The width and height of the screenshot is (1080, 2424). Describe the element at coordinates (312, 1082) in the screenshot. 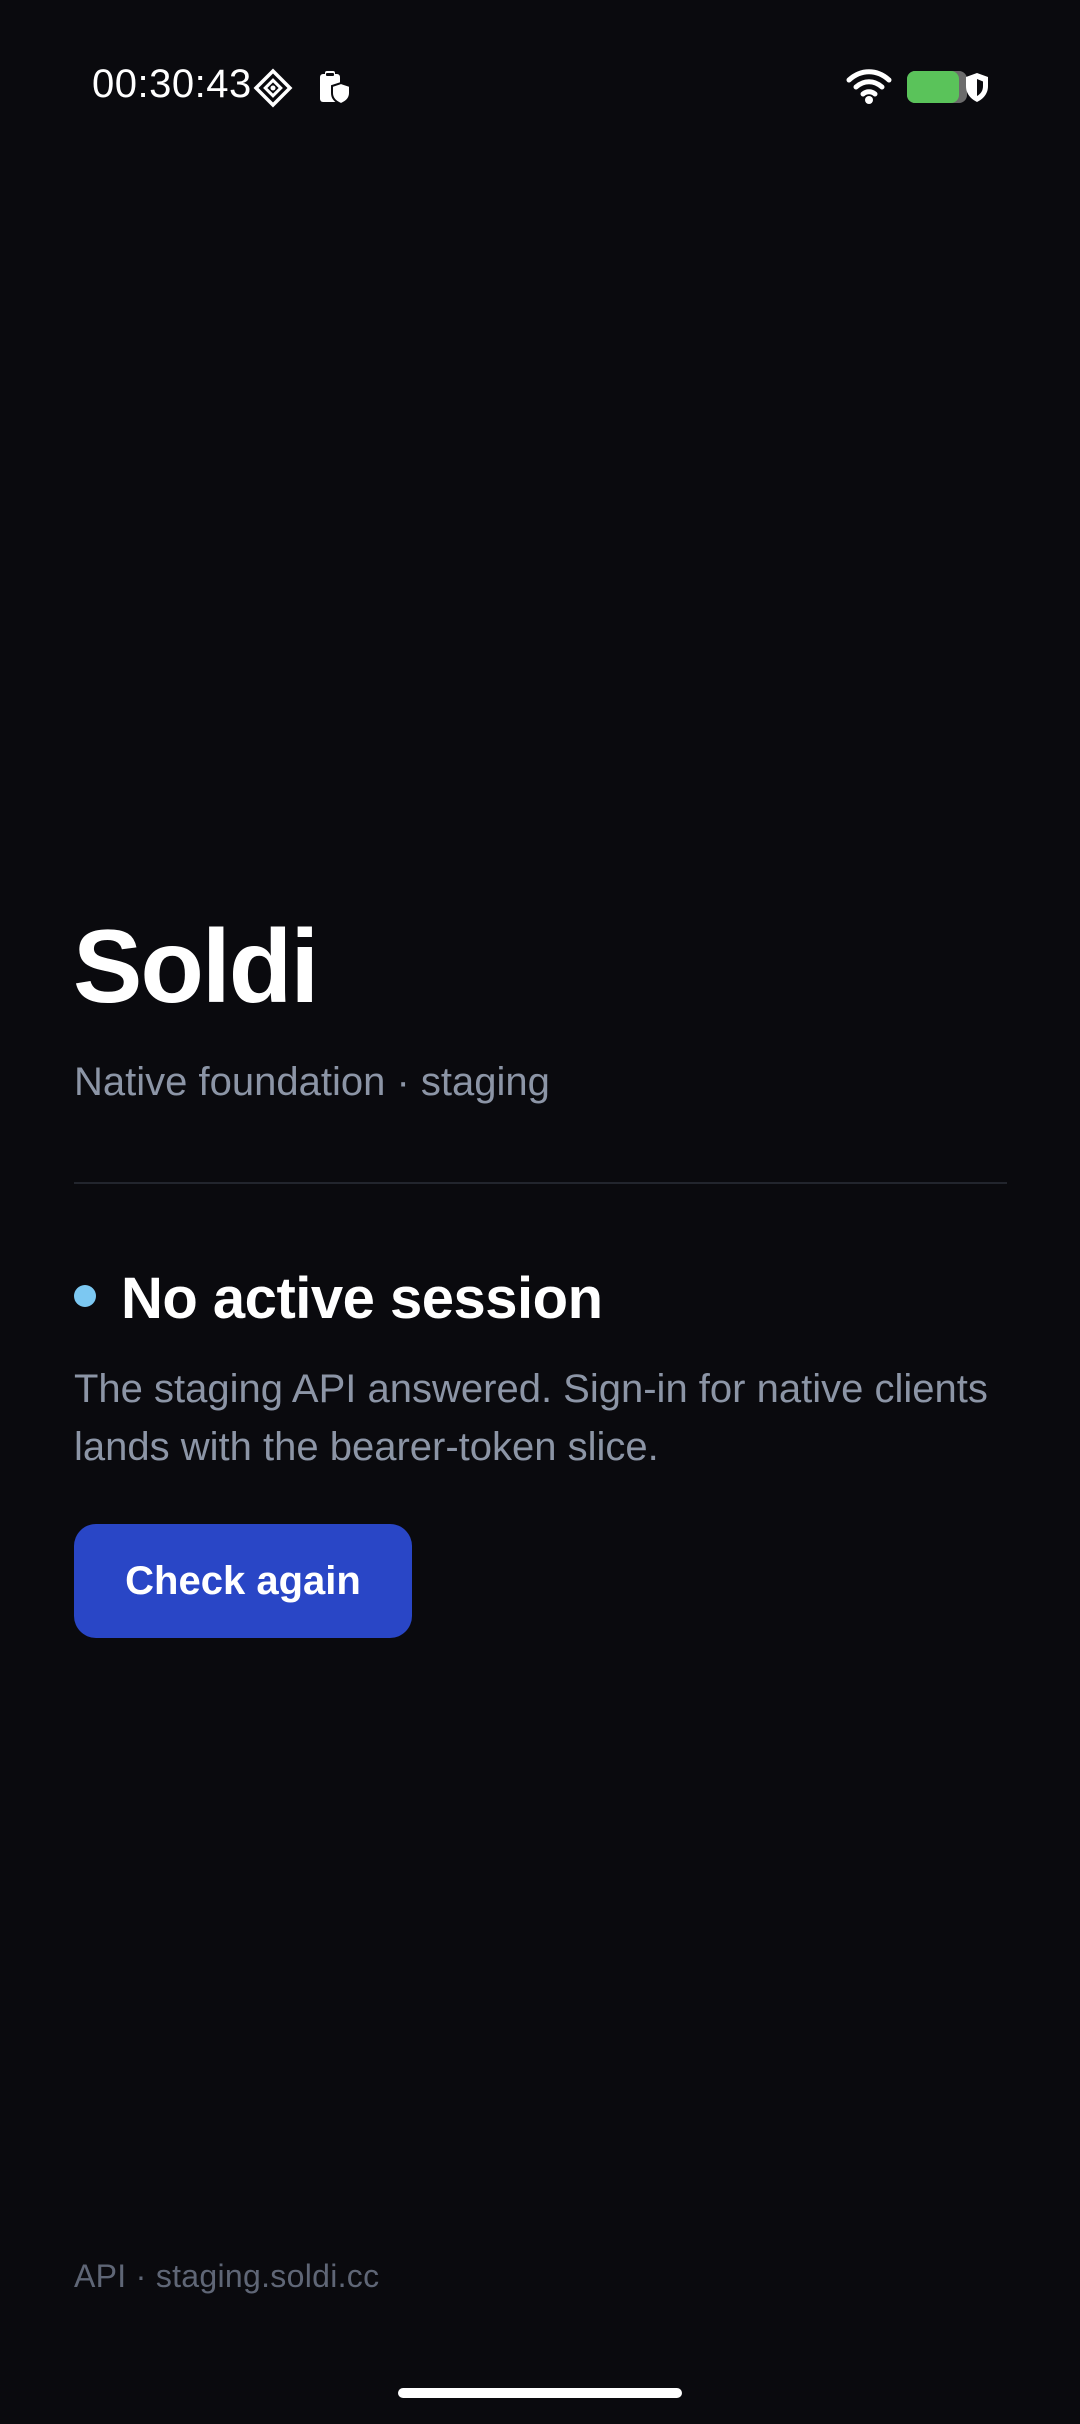

I see `app-subtitle: Native foundation · staging` at that location.